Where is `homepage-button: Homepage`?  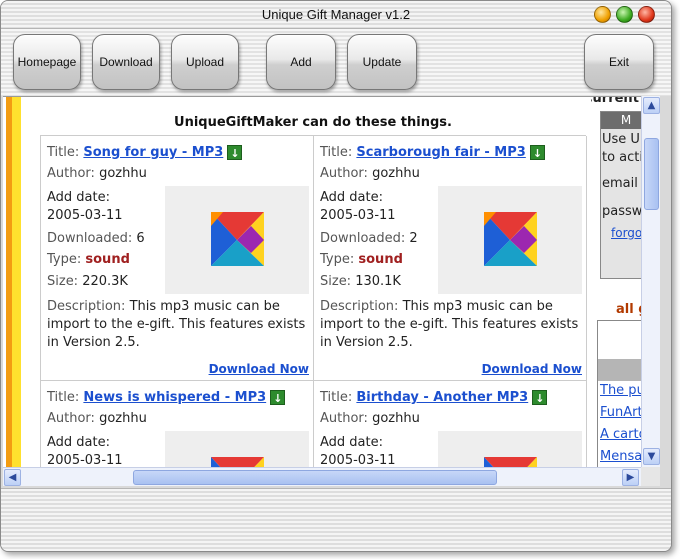 homepage-button: Homepage is located at coordinates (47, 62).